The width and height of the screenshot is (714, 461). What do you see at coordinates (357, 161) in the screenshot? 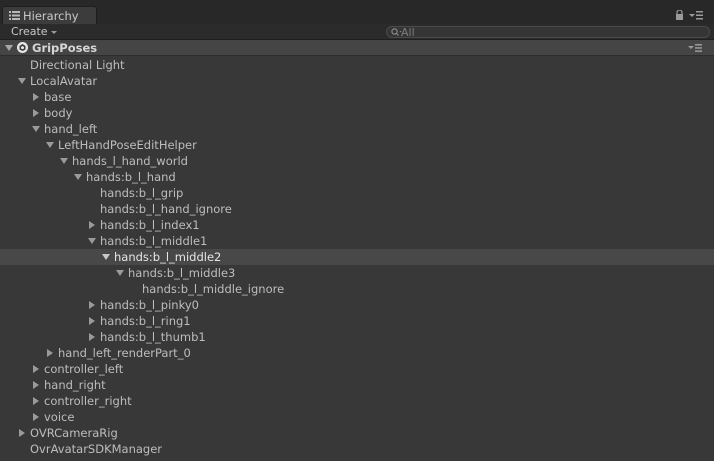
I see `tree-row: hands_l_hand_world` at bounding box center [357, 161].